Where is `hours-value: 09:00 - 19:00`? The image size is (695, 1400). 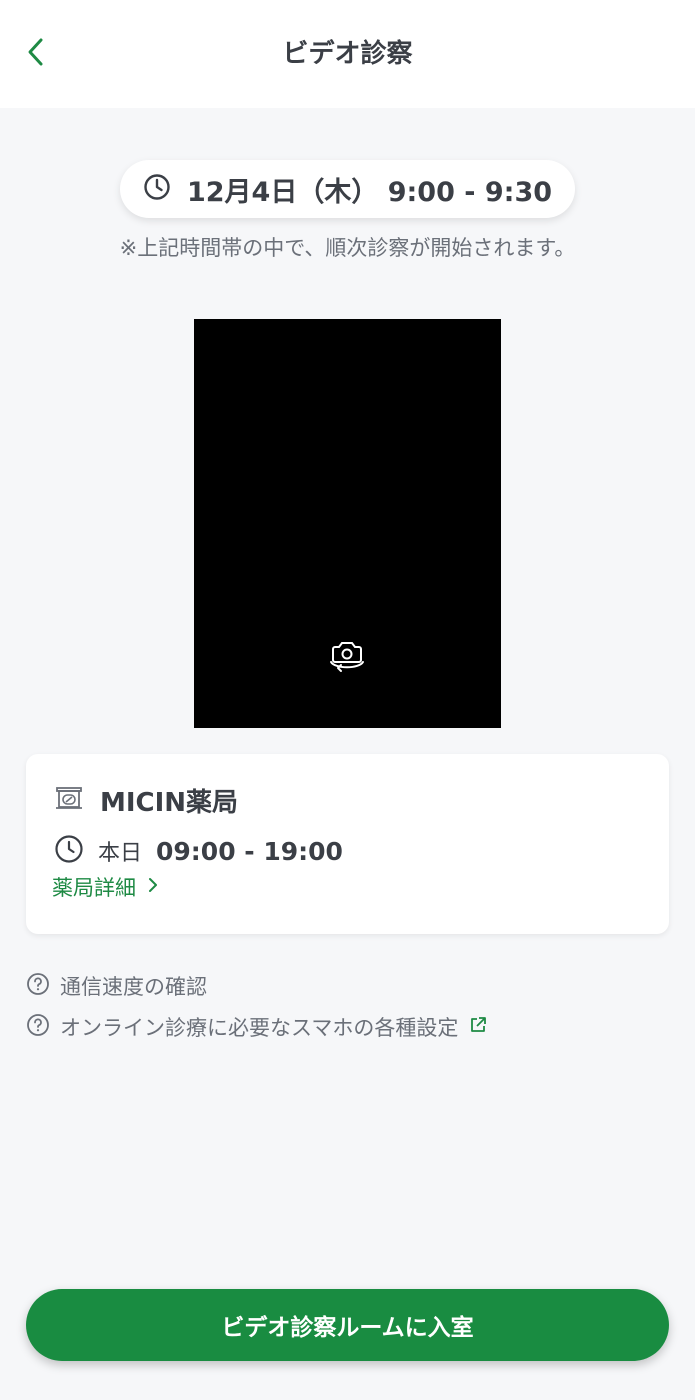
hours-value: 09:00 - 19:00 is located at coordinates (249, 851).